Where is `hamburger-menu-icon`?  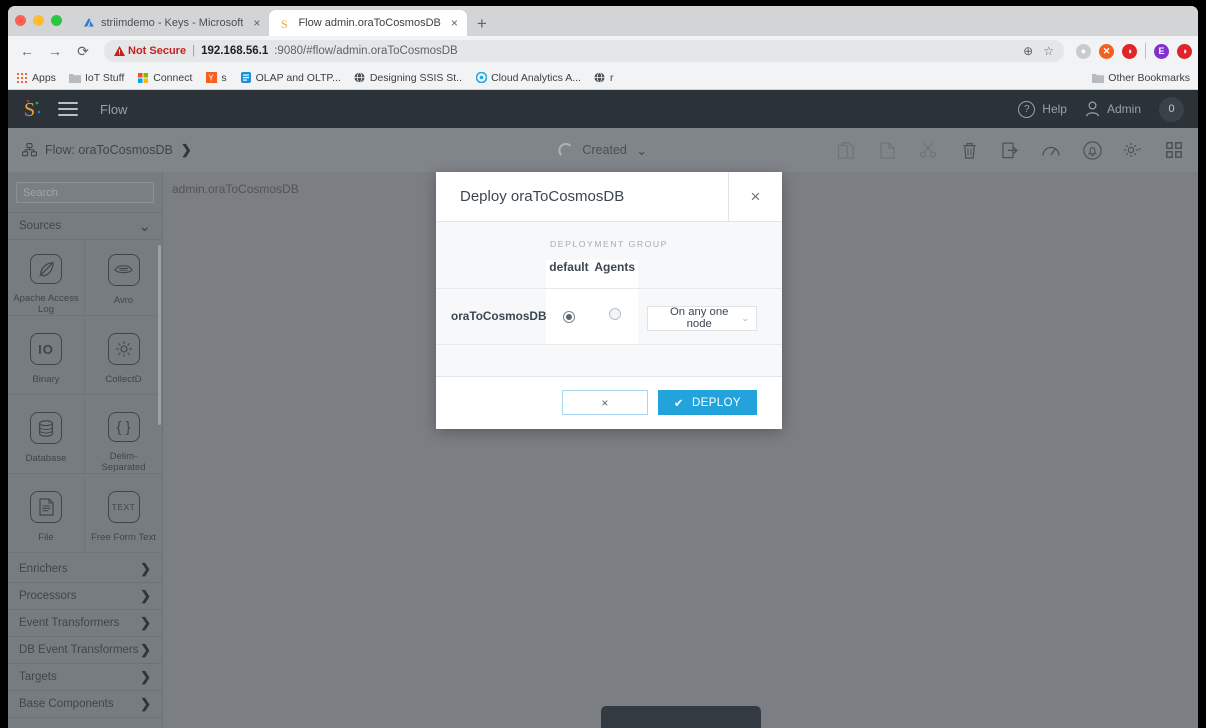
hamburger-menu-icon is located at coordinates (68, 109).